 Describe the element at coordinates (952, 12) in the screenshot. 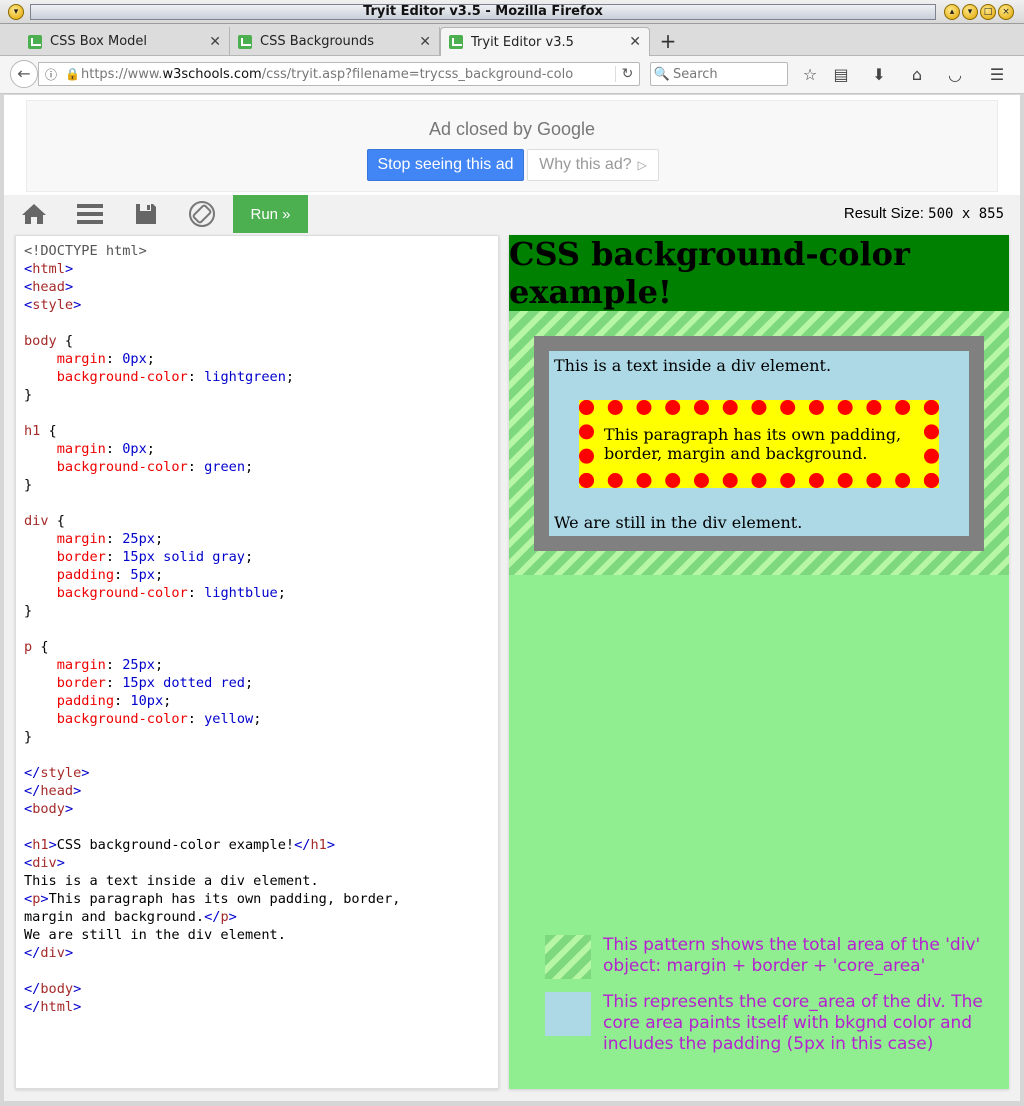

I see `window-shade-icon: ▴` at that location.